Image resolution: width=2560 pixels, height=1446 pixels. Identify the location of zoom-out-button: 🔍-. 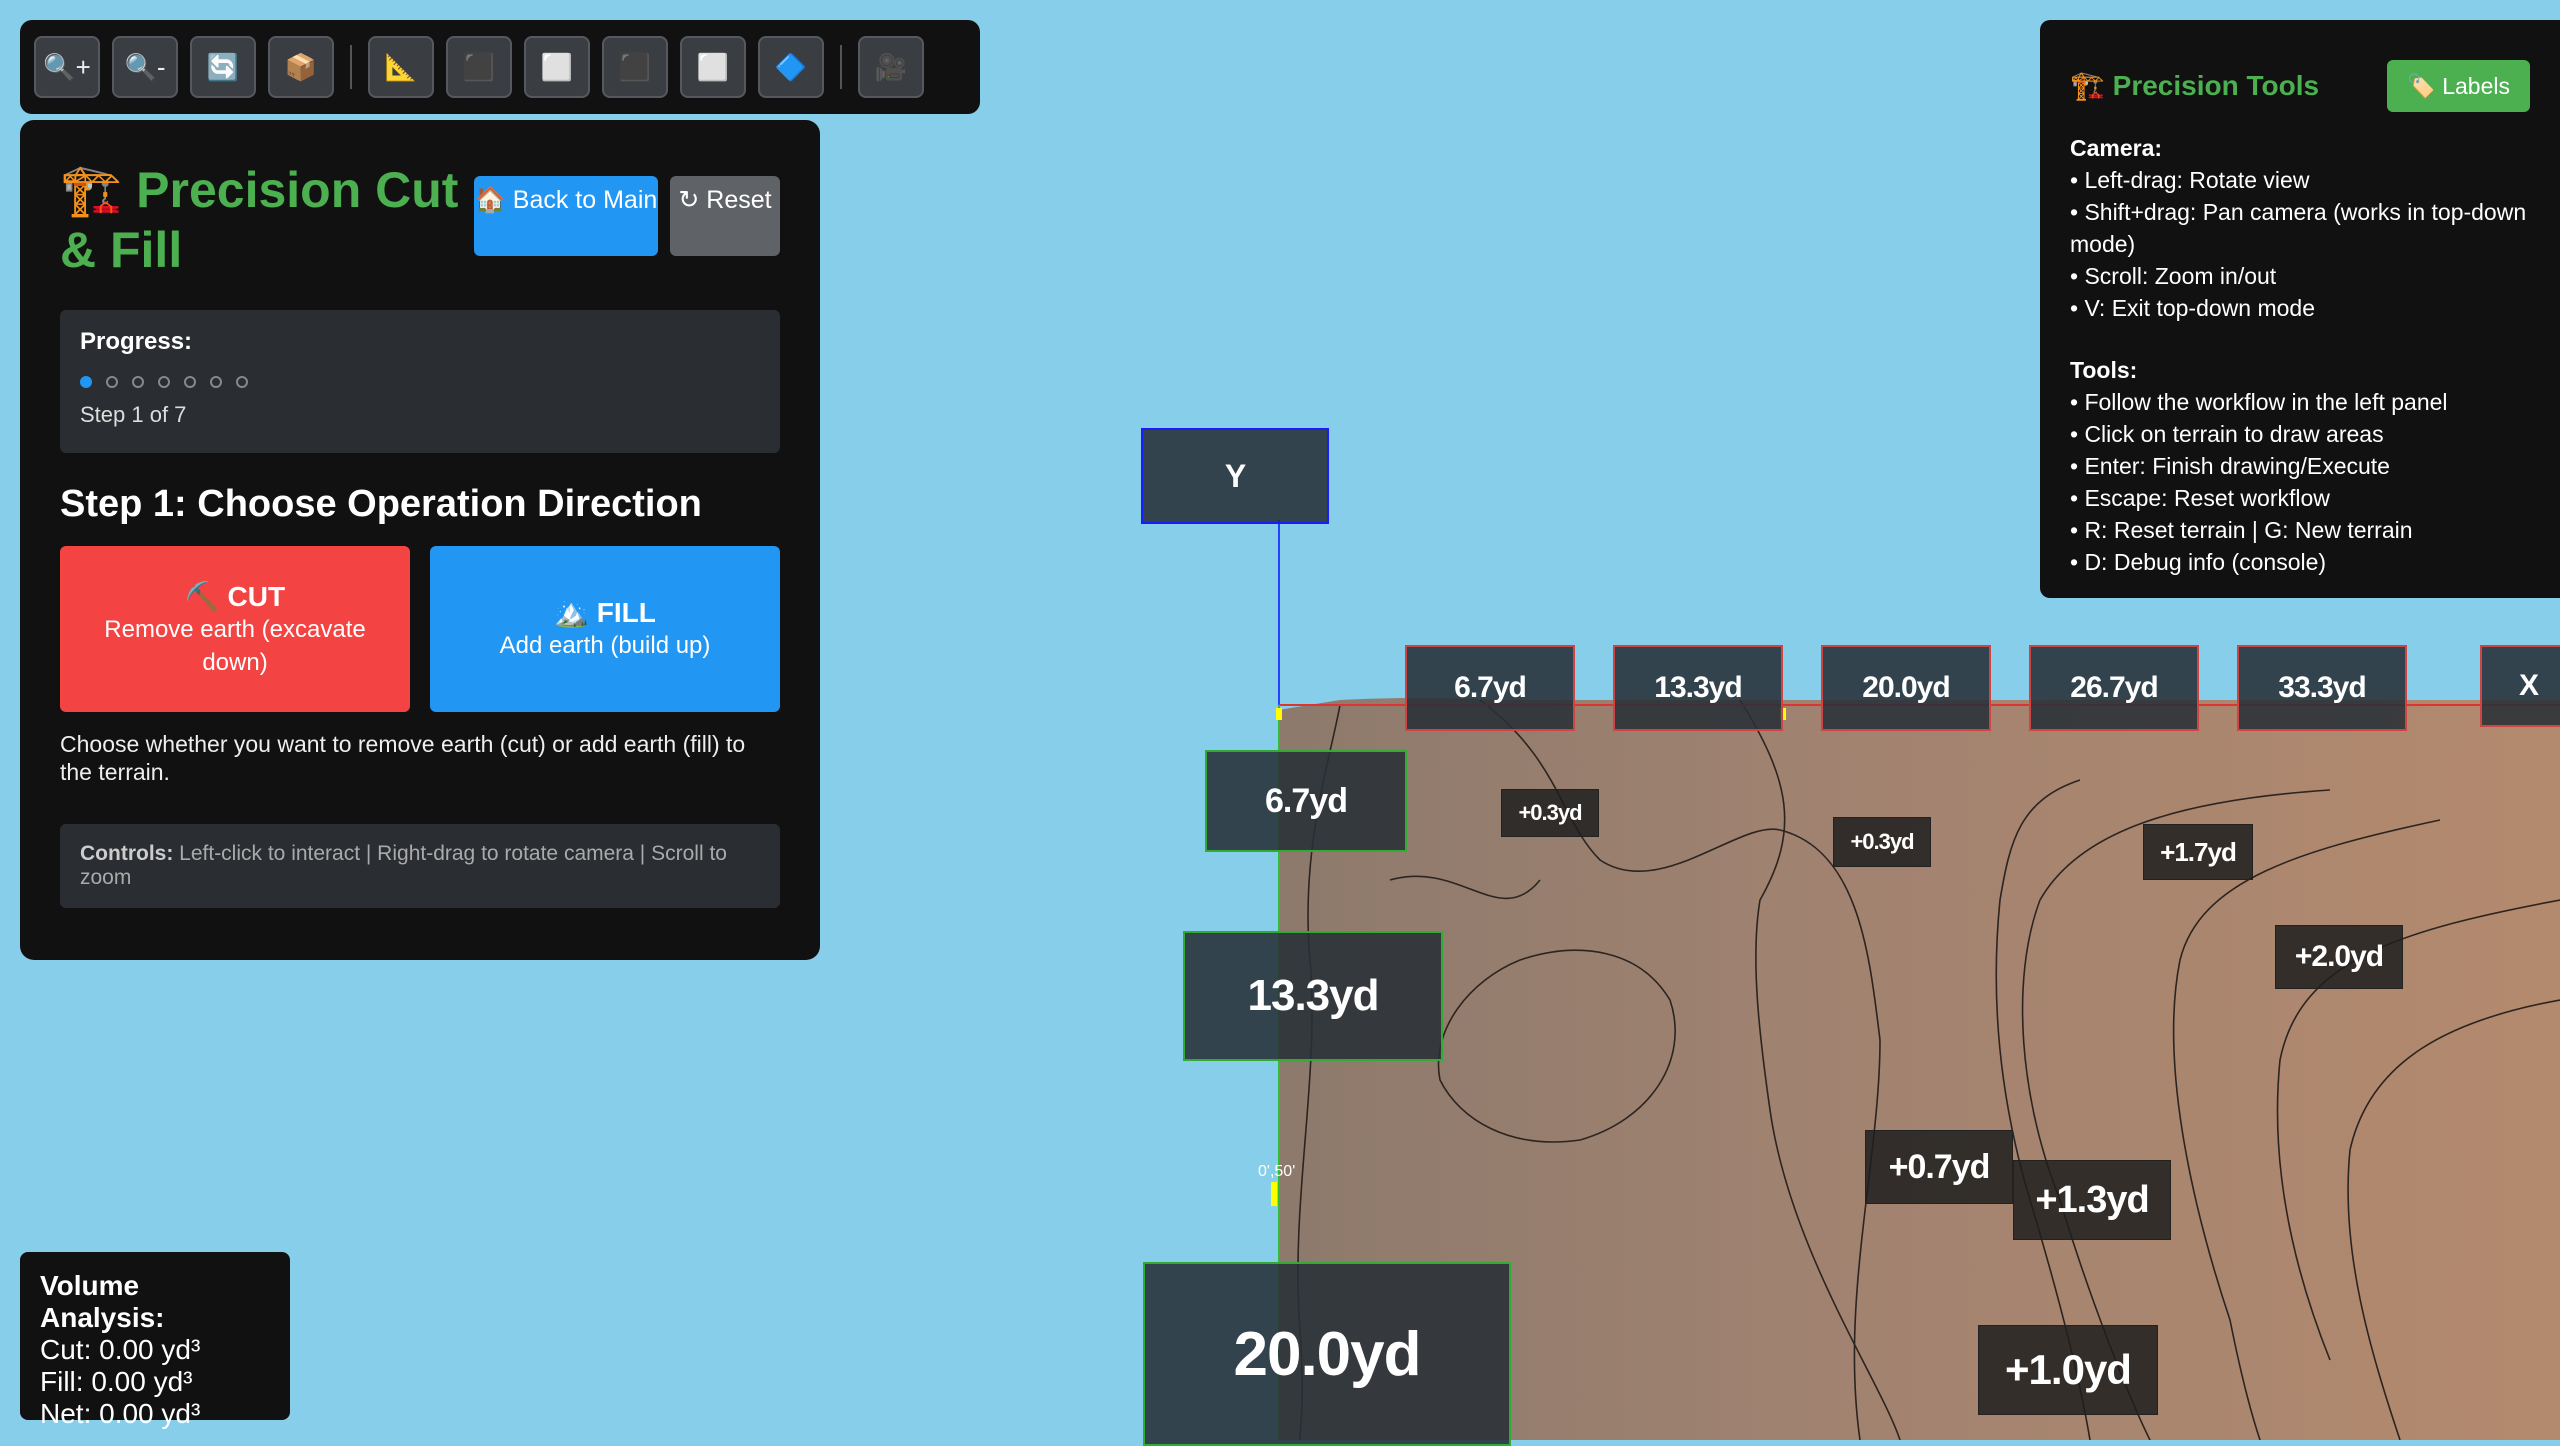
(145, 67).